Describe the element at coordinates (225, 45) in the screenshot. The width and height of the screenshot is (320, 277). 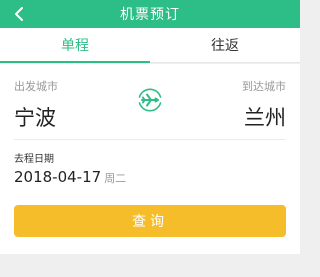
I see `tab-round-trip: 往返` at that location.